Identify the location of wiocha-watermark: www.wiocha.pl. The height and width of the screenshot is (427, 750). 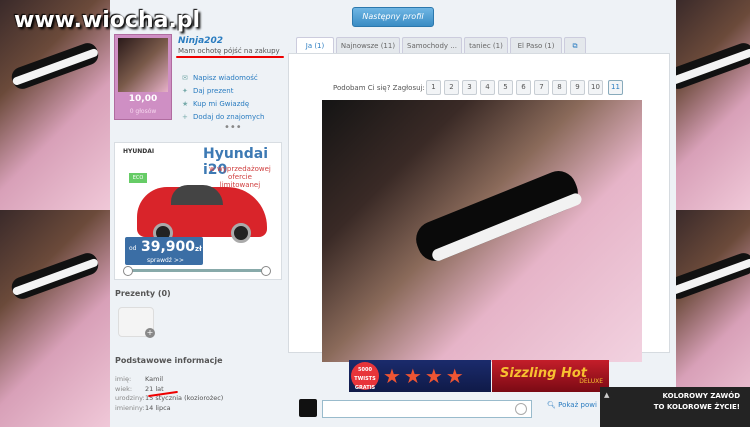
(107, 20).